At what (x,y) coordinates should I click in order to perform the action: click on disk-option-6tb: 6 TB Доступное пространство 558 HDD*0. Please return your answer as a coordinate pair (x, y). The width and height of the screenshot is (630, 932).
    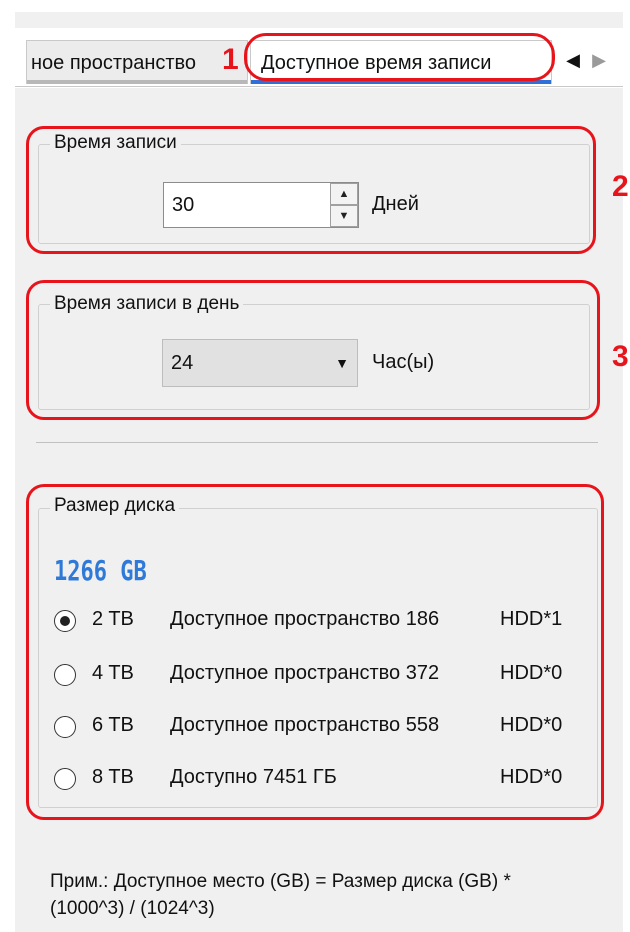
    Looking at the image, I should click on (322, 728).